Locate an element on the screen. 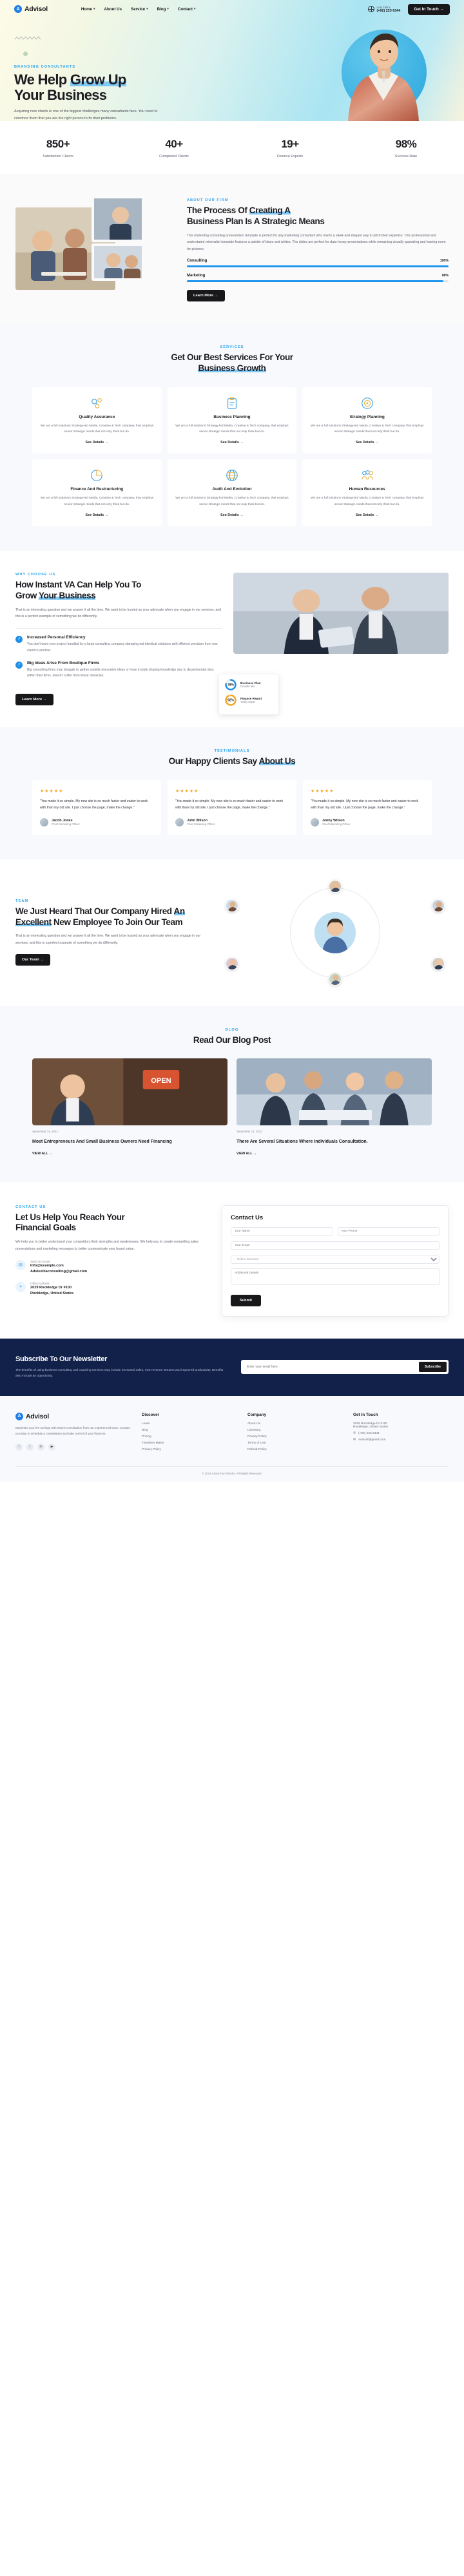 This screenshot has height=2576, width=464. nav-item-about-us: About Us is located at coordinates (113, 9).